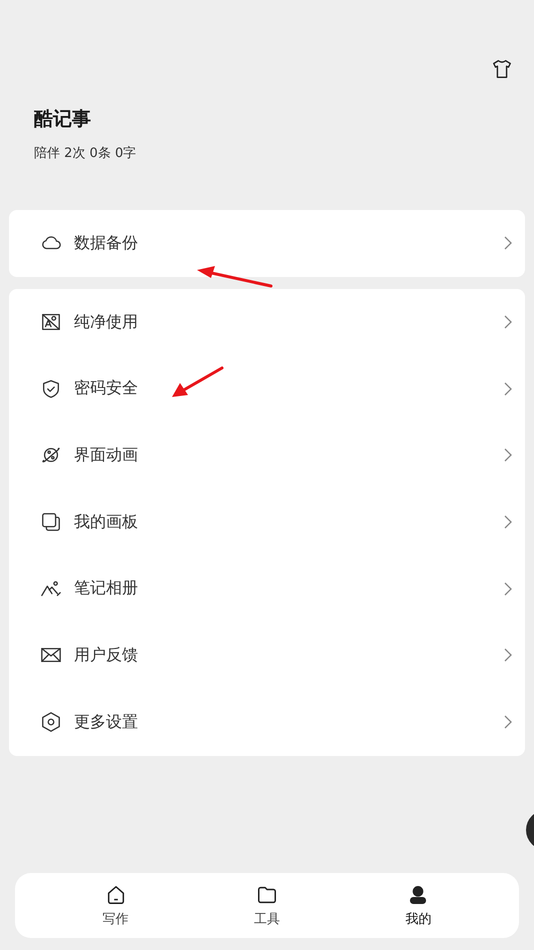  What do you see at coordinates (106, 522) in the screenshot?
I see `menu-item: 我的画板` at bounding box center [106, 522].